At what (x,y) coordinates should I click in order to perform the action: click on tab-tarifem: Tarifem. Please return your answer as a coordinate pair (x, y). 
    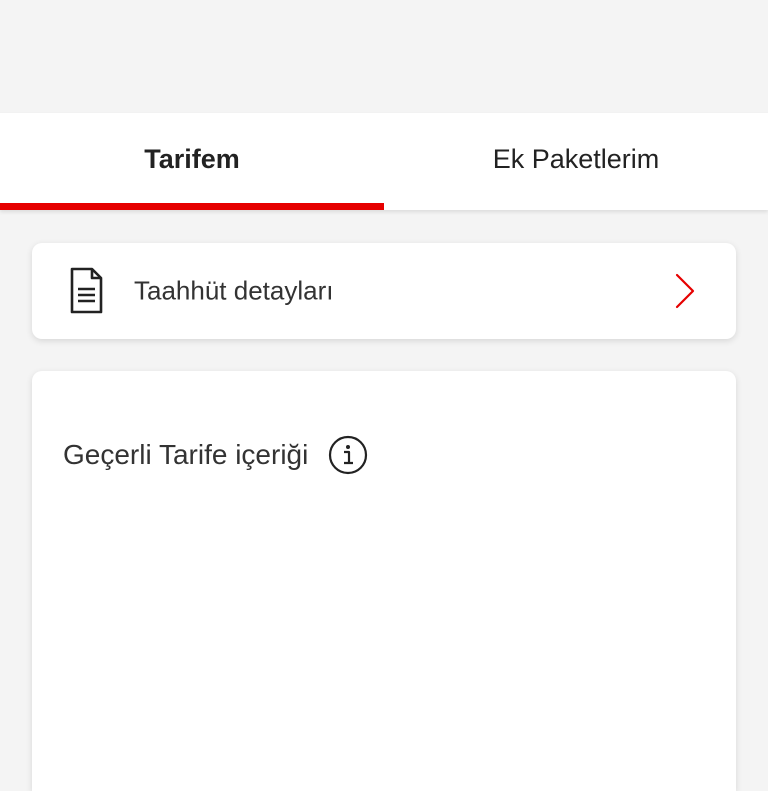
    Looking at the image, I should click on (192, 161).